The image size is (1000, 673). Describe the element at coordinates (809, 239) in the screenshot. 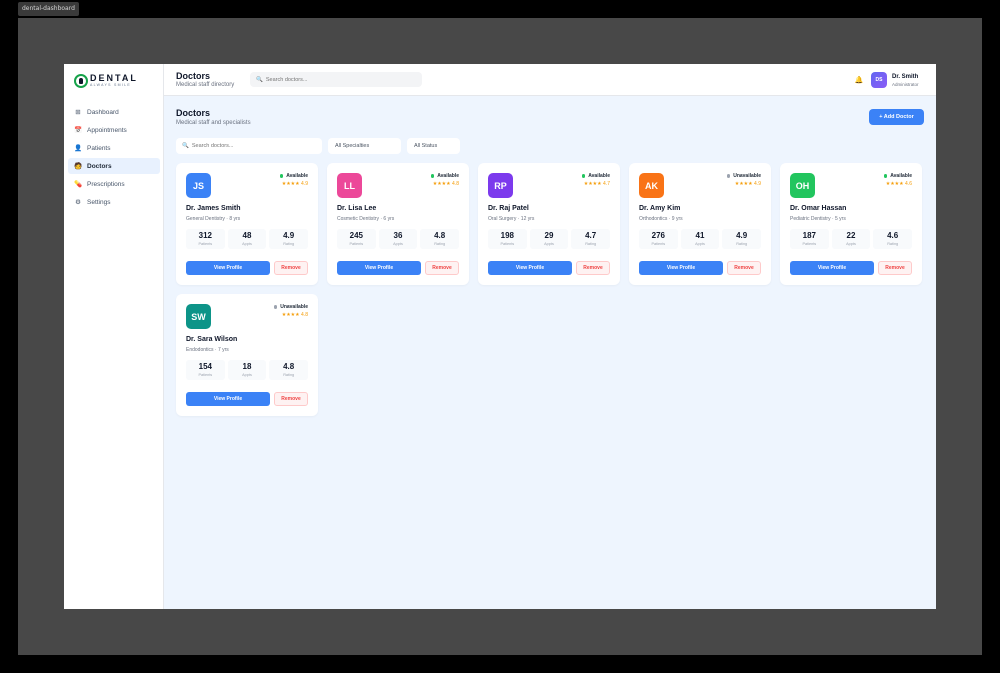

I see `stat-patients: 187 Patients` at that location.